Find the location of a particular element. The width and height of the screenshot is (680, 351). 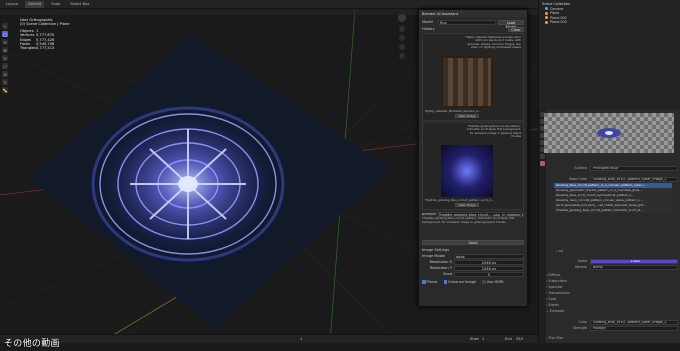

resolution-x-field: 2048 px is located at coordinates (489, 262).